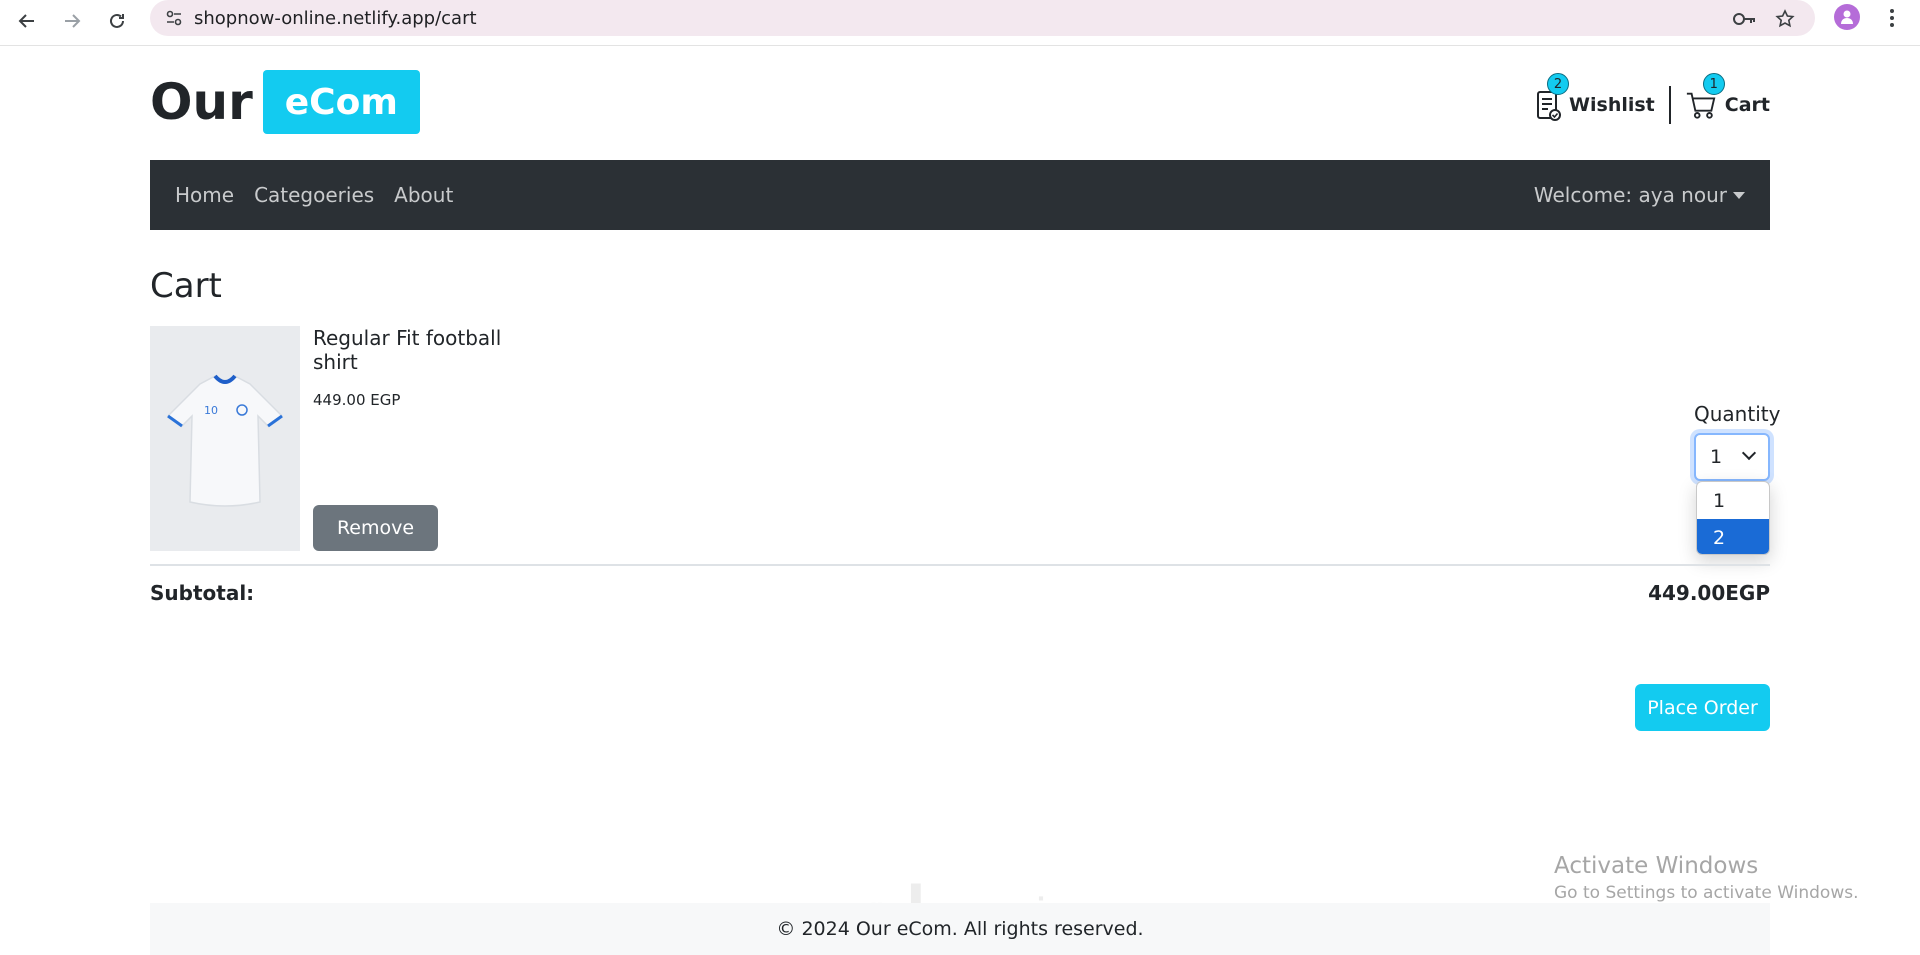 The image size is (1920, 955). What do you see at coordinates (314, 195) in the screenshot?
I see `nav-categories: Categoeries` at bounding box center [314, 195].